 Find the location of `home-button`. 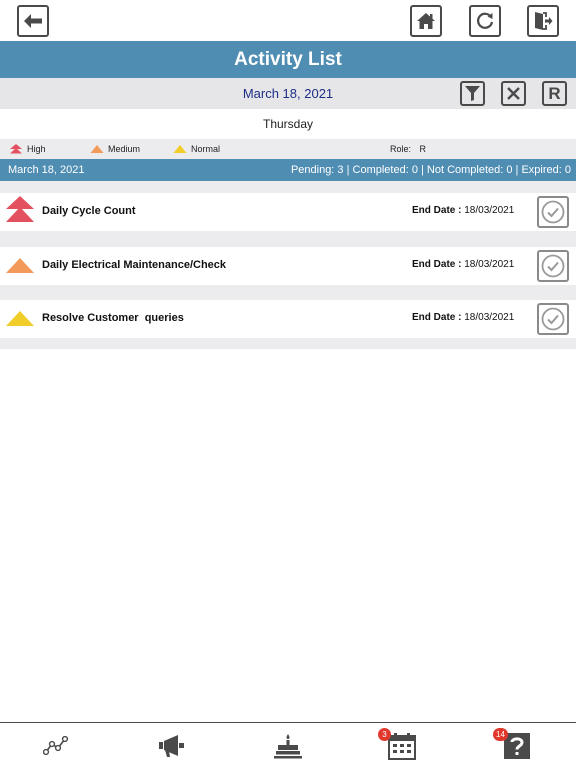

home-button is located at coordinates (426, 21).